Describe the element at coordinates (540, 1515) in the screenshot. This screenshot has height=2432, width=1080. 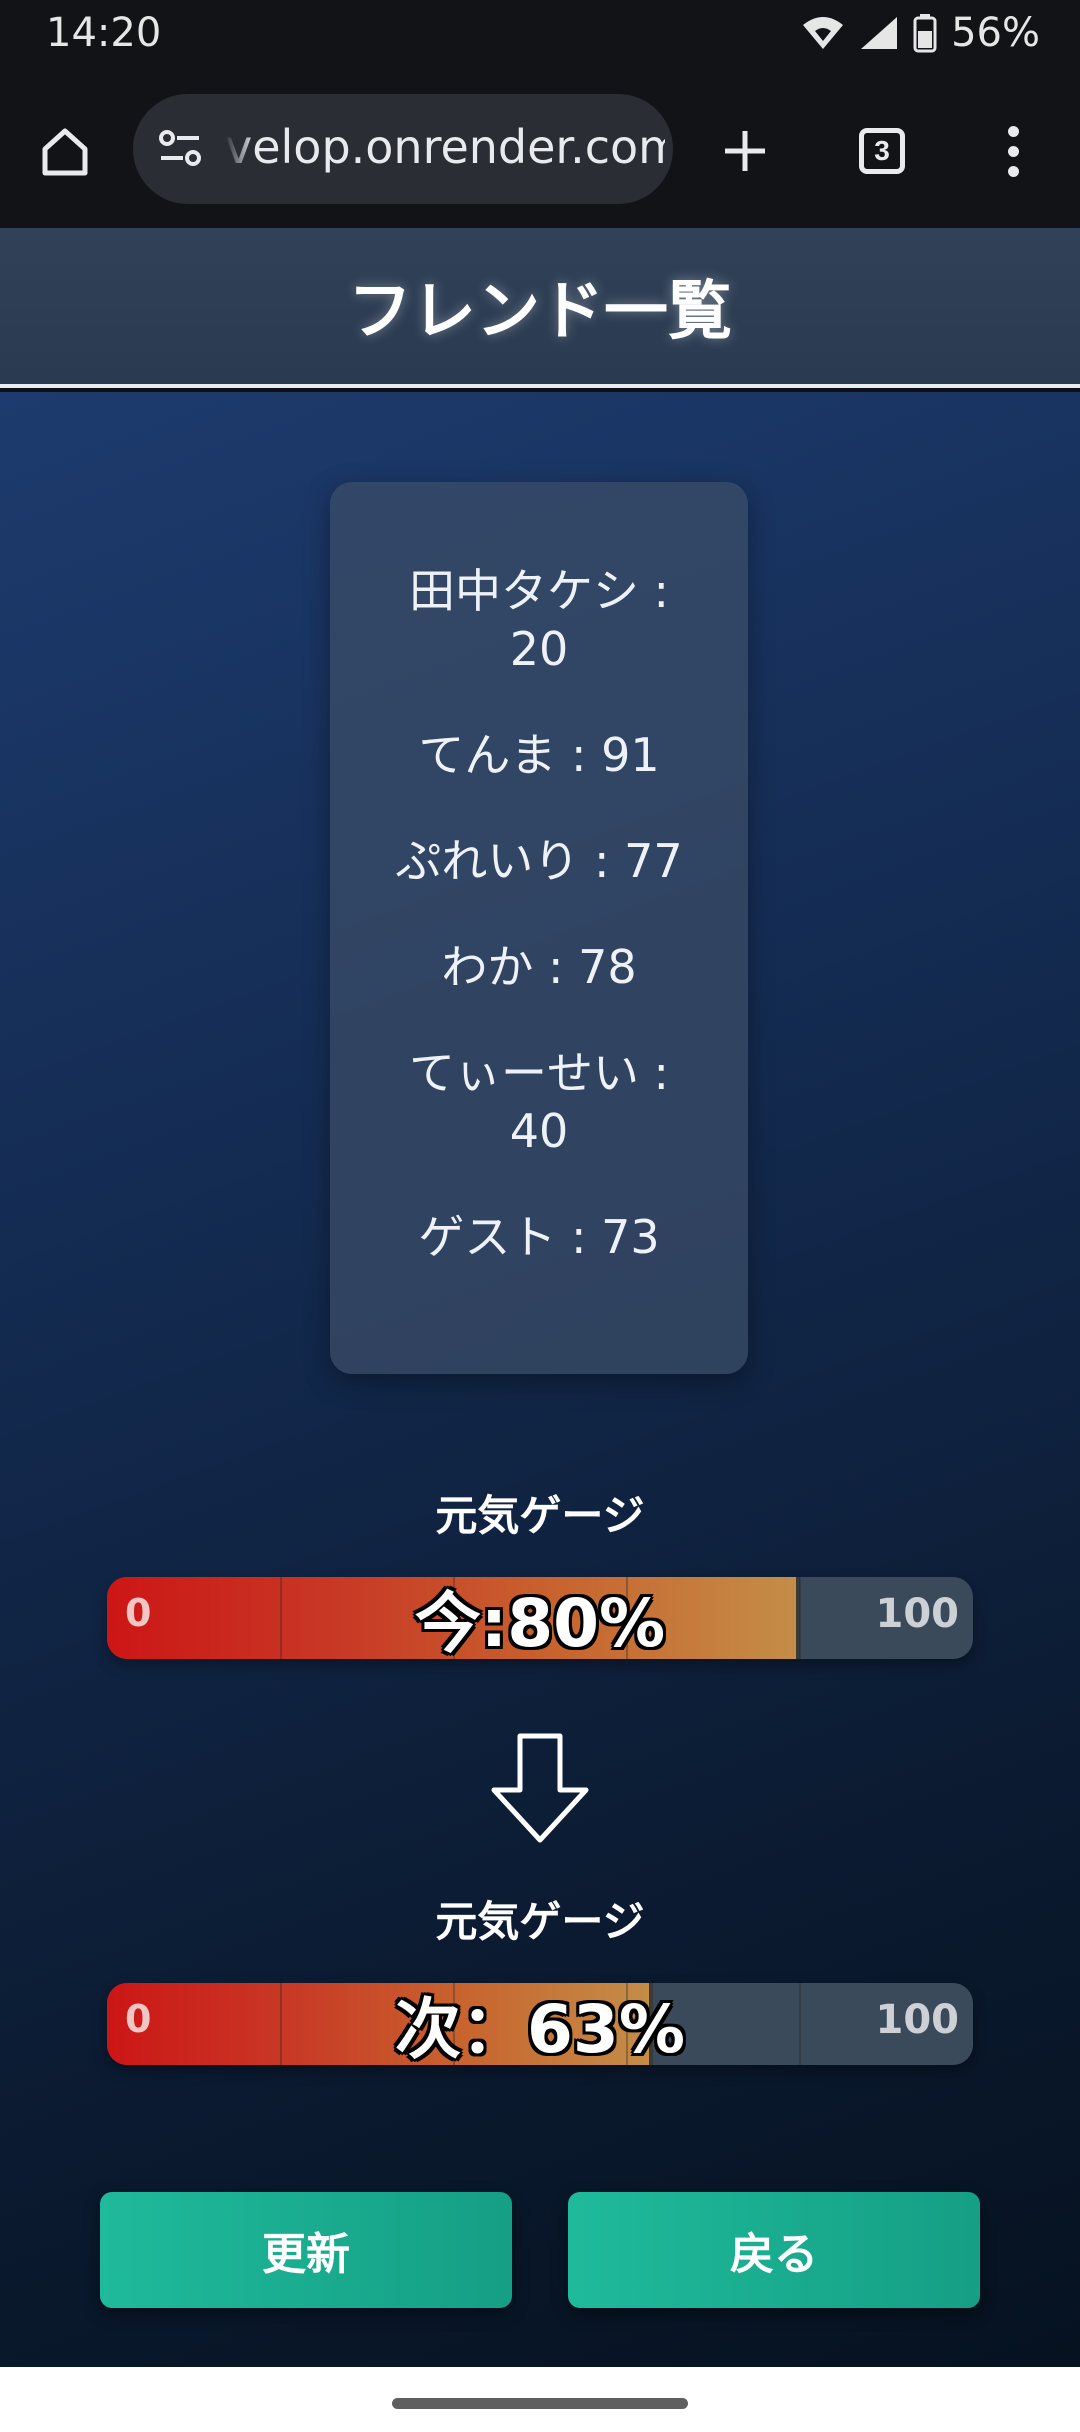
I see `gauge-current-label: 元気ゲージ` at that location.